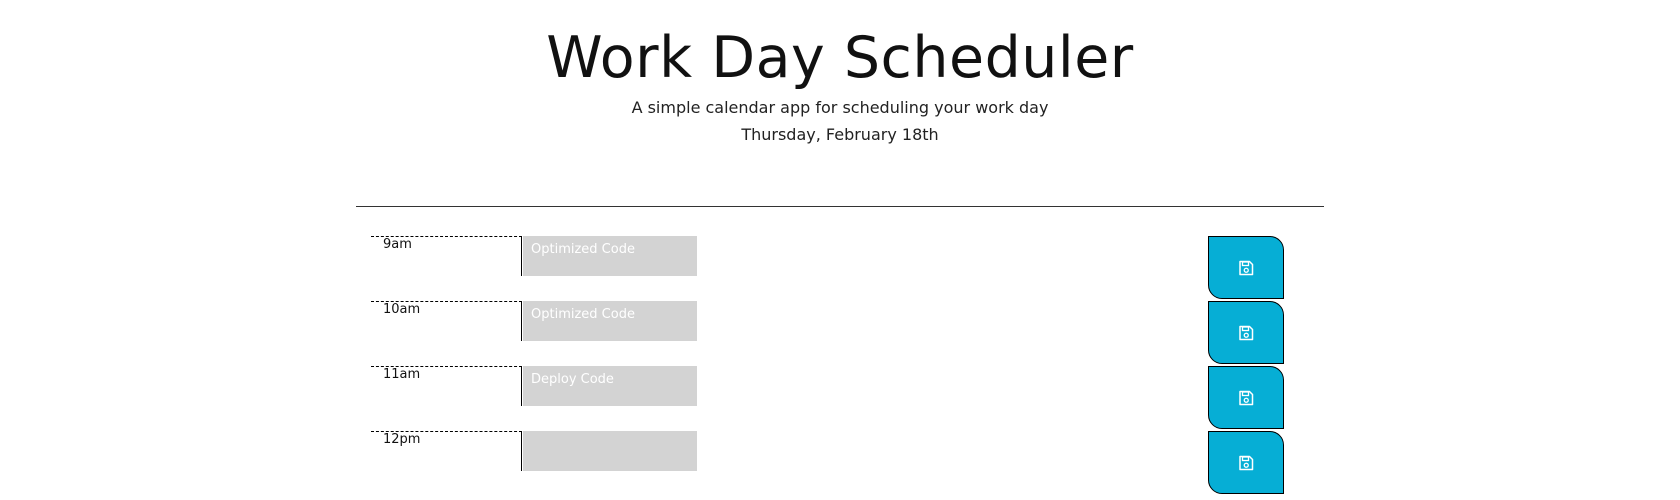  I want to click on hour-label: 12pm, so click(446, 451).